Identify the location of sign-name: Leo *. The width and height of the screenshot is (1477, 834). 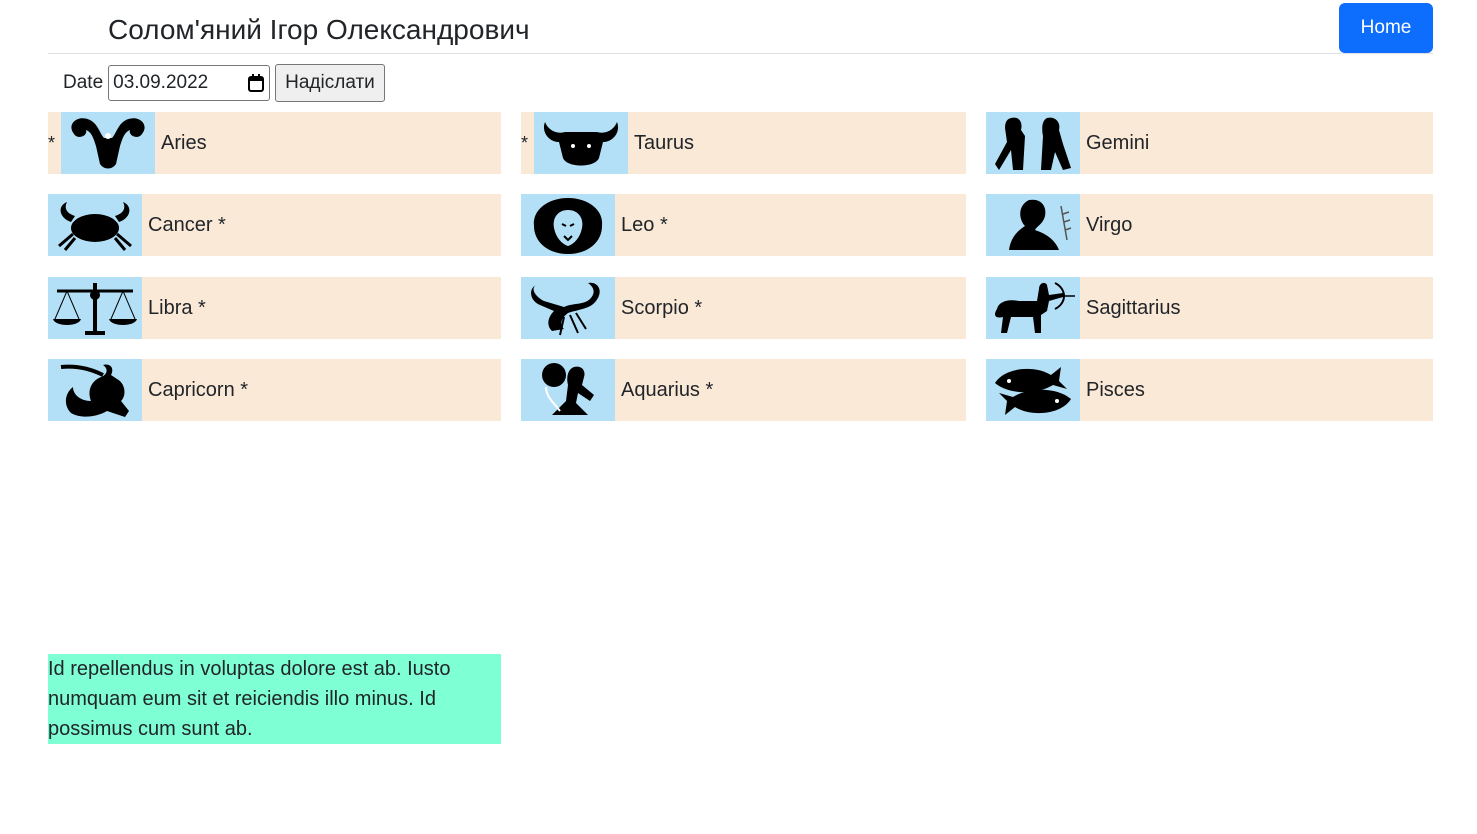
(644, 224).